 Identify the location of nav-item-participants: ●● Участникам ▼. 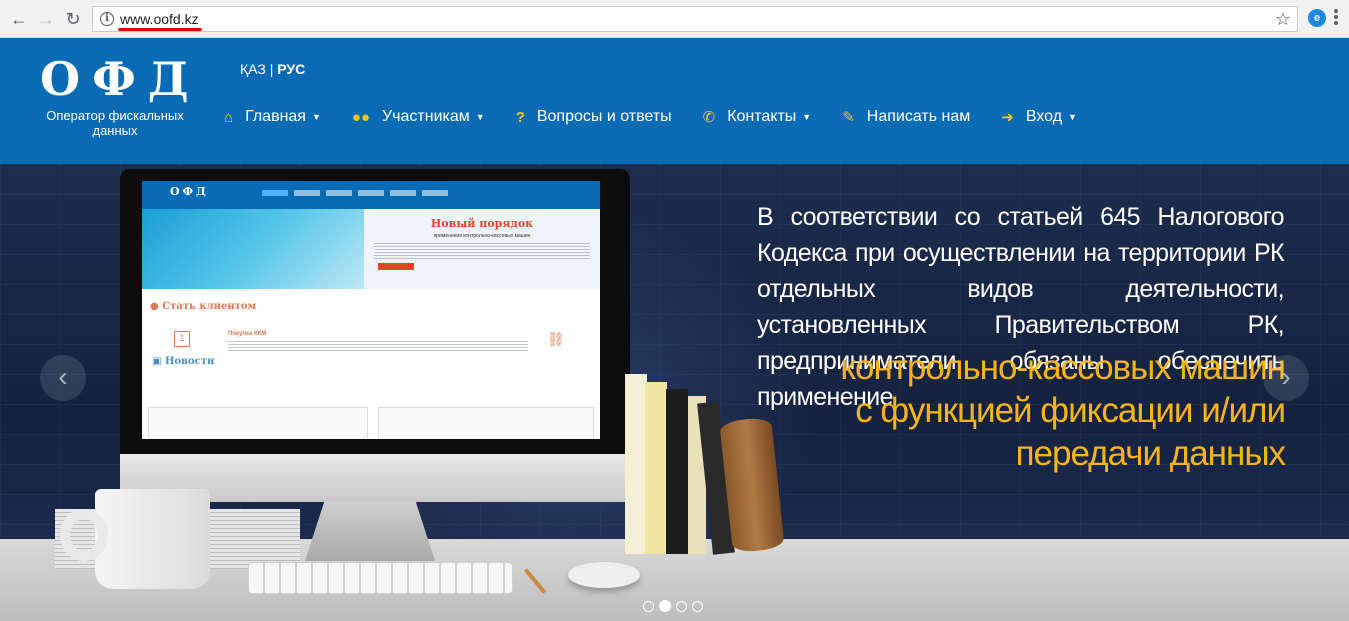
(418, 117).